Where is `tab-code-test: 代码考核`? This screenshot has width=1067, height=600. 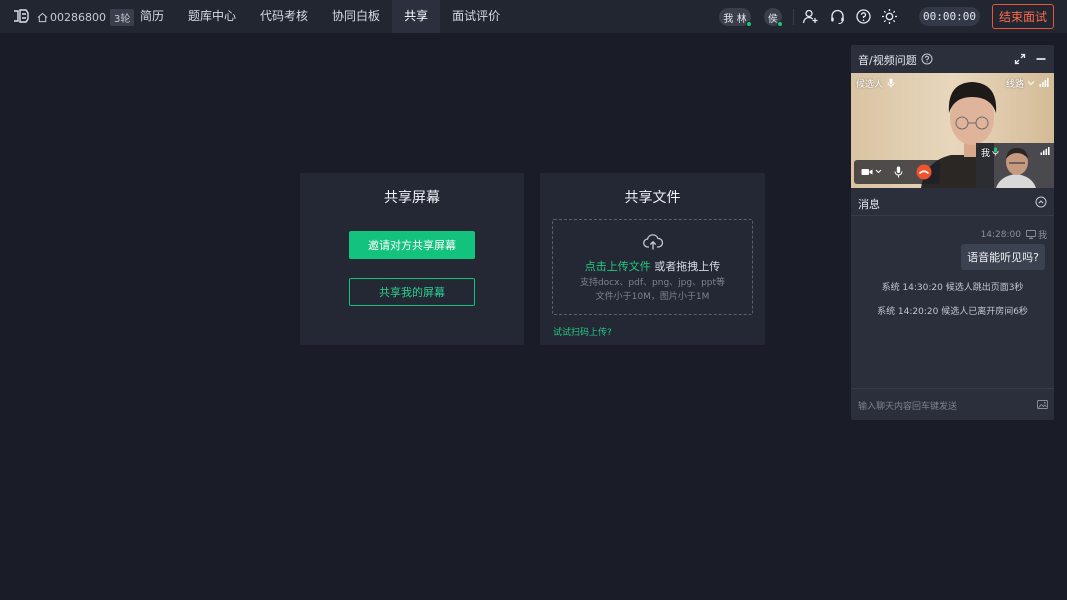
tab-code-test: 代码考核 is located at coordinates (284, 16).